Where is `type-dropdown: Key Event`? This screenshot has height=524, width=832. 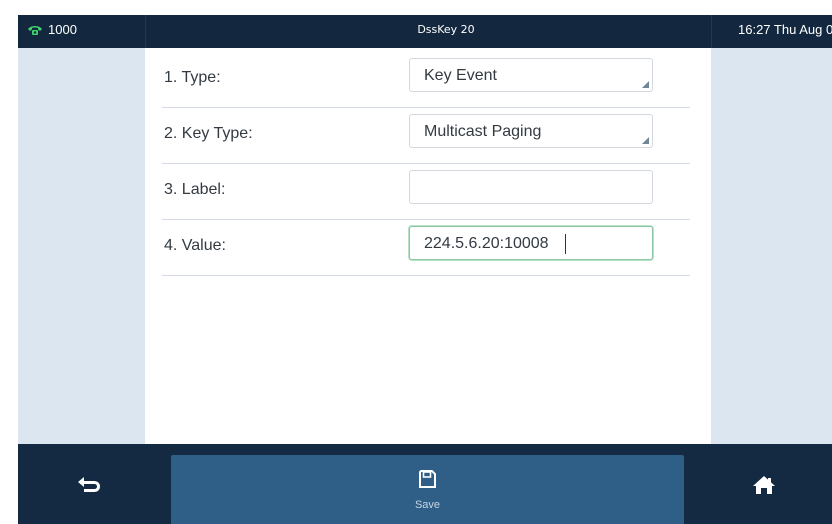 type-dropdown: Key Event is located at coordinates (531, 75).